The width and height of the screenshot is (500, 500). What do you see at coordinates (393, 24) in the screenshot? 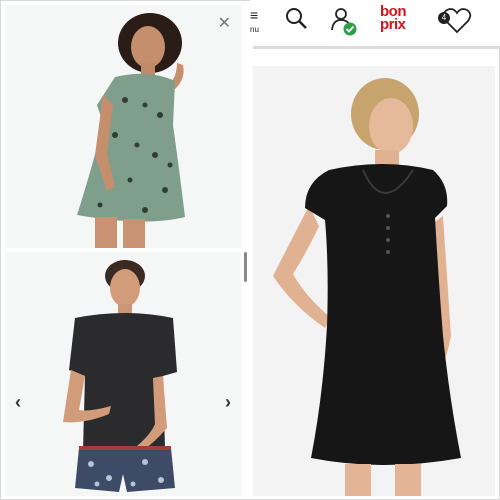
I see `logo-line-2: prix` at bounding box center [393, 24].